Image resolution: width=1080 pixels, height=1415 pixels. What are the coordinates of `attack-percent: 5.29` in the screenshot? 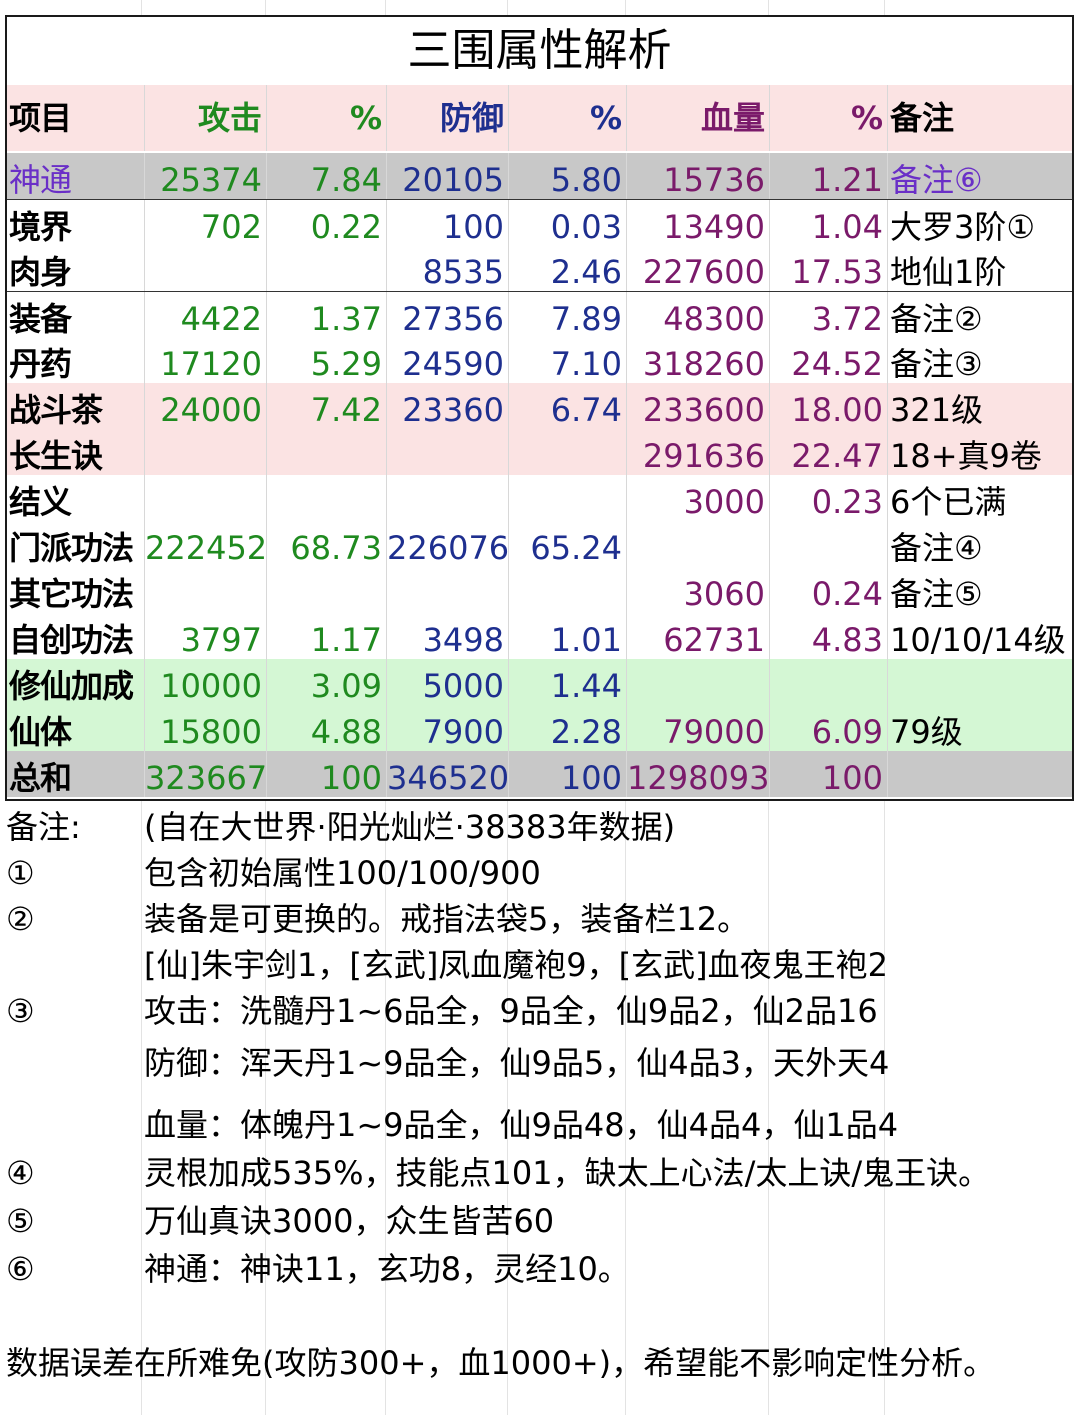 It's located at (327, 360).